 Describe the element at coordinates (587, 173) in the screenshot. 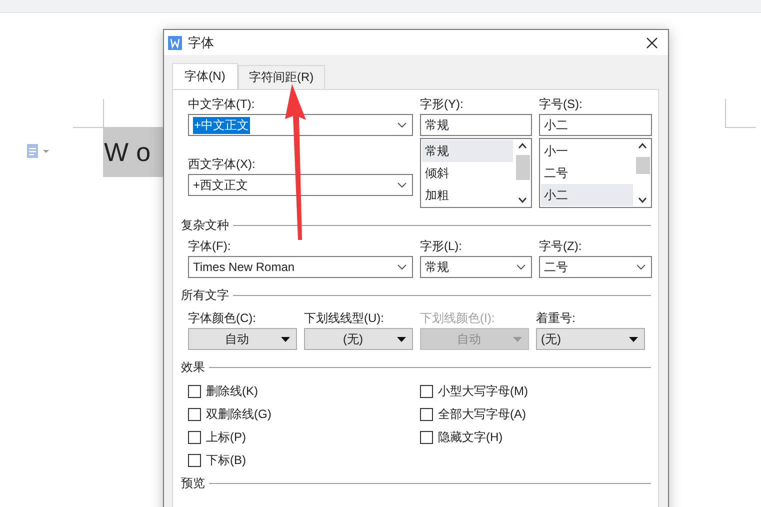

I see `list-item: 二号` at that location.